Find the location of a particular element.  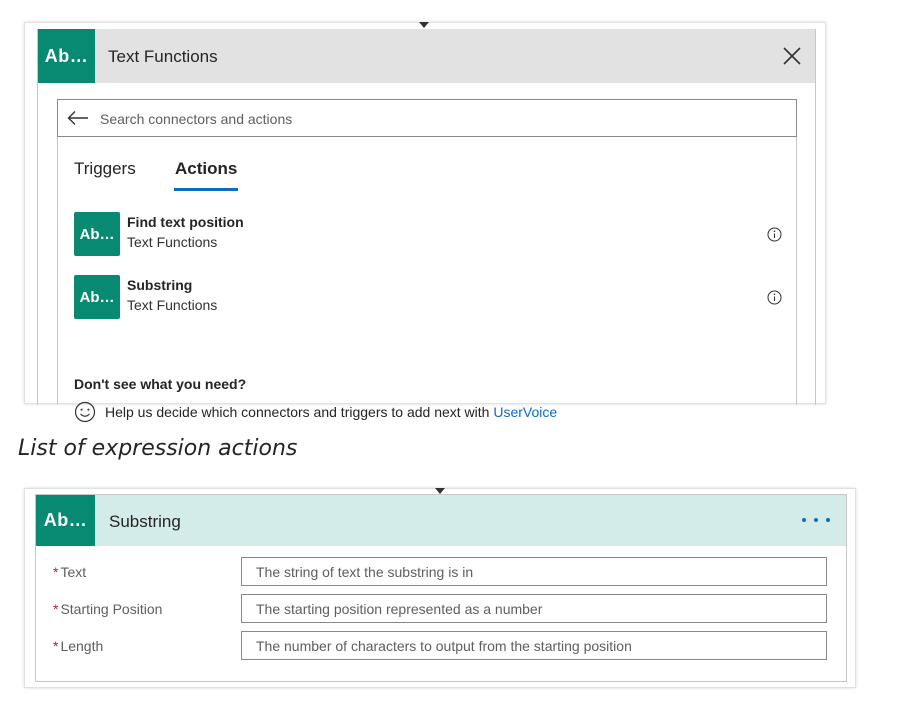

active-tab-indicator is located at coordinates (206, 189).